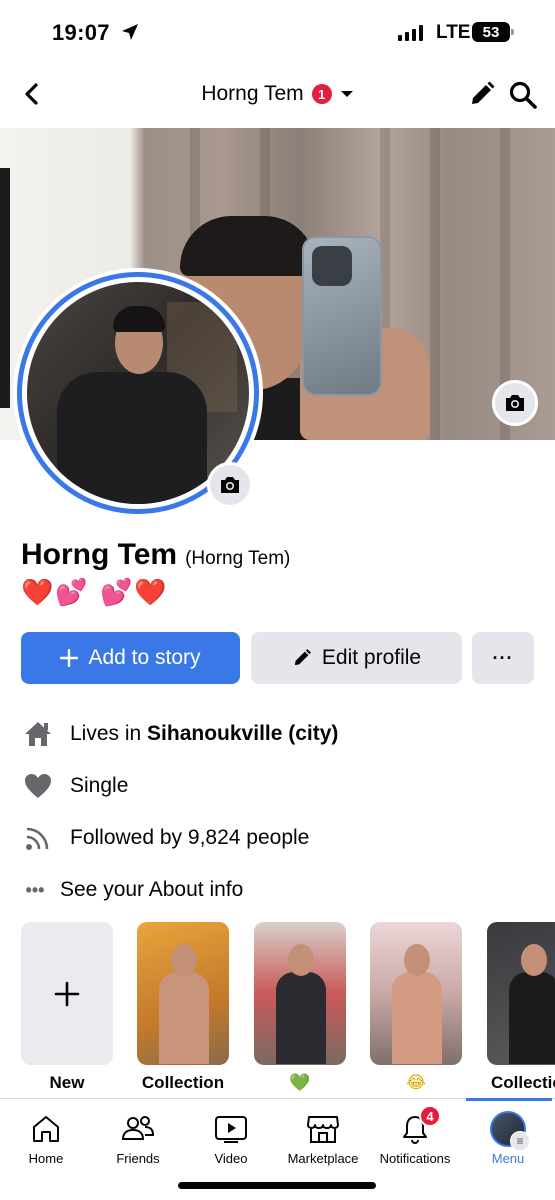 This screenshot has height=1200, width=555. What do you see at coordinates (190, 837) in the screenshot?
I see `followers-count: Followed by 9,824 people` at bounding box center [190, 837].